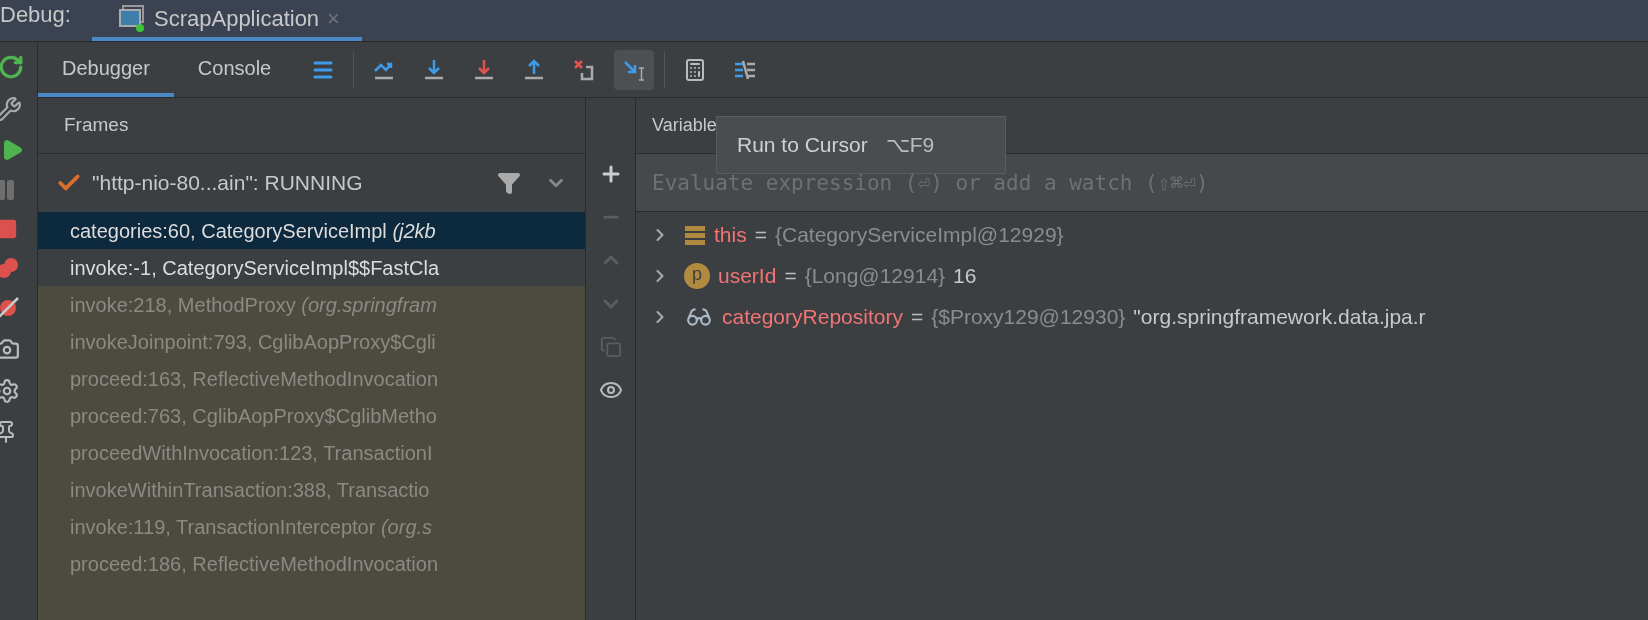 The width and height of the screenshot is (1648, 620). Describe the element at coordinates (253, 416) in the screenshot. I see `frame-label: proceed:763, CglibAopProxy$CglibMetho` at that location.